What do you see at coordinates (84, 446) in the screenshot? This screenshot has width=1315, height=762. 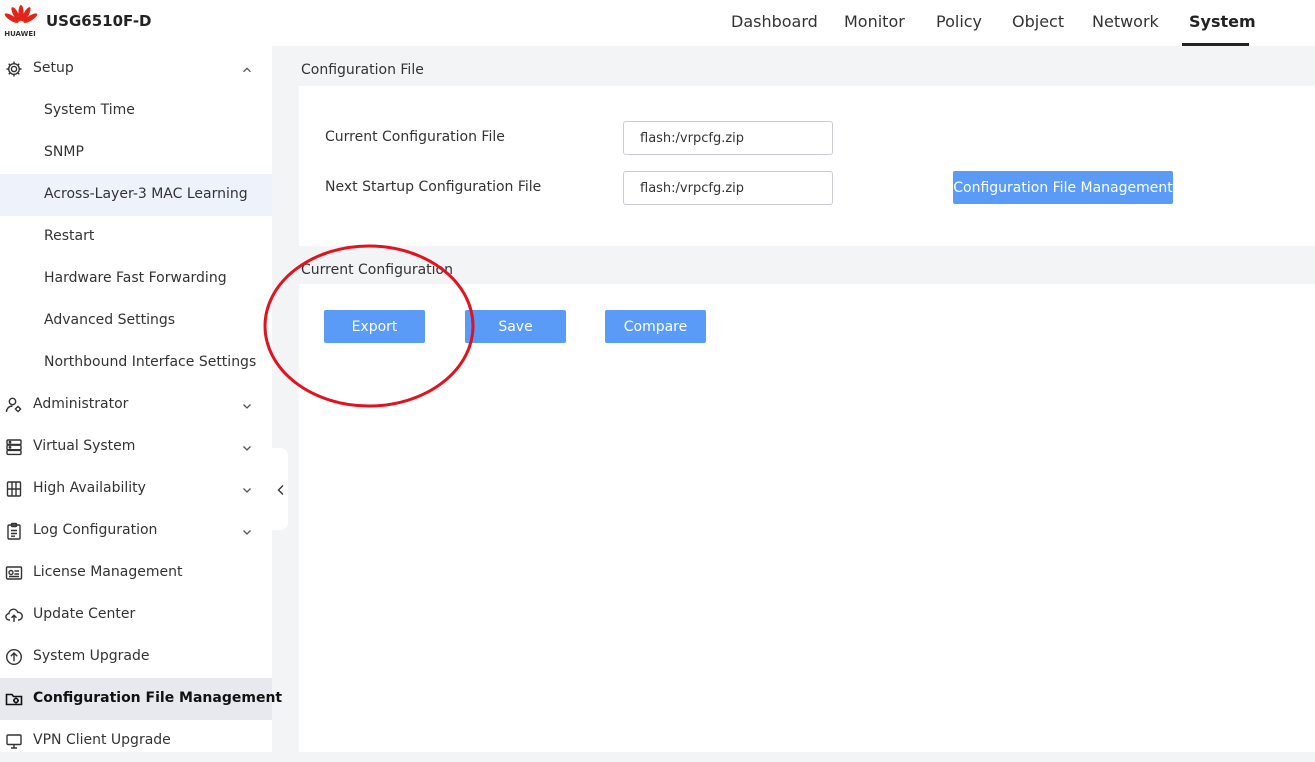 I see `sidebar-item-label: Virtual System` at bounding box center [84, 446].